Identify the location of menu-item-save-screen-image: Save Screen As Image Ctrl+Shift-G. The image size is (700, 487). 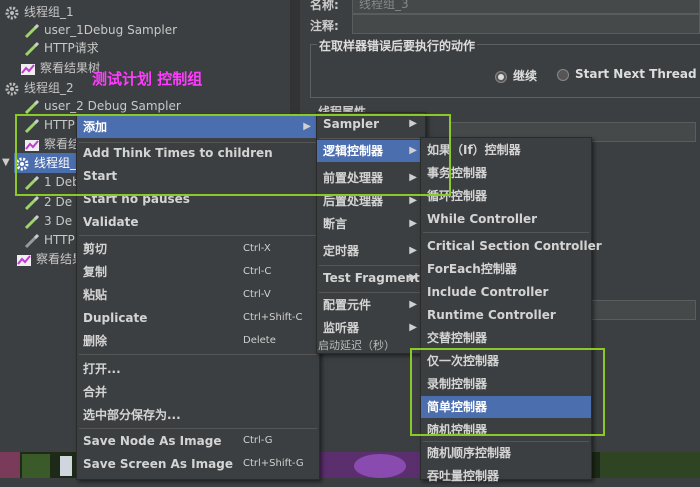
(198, 464).